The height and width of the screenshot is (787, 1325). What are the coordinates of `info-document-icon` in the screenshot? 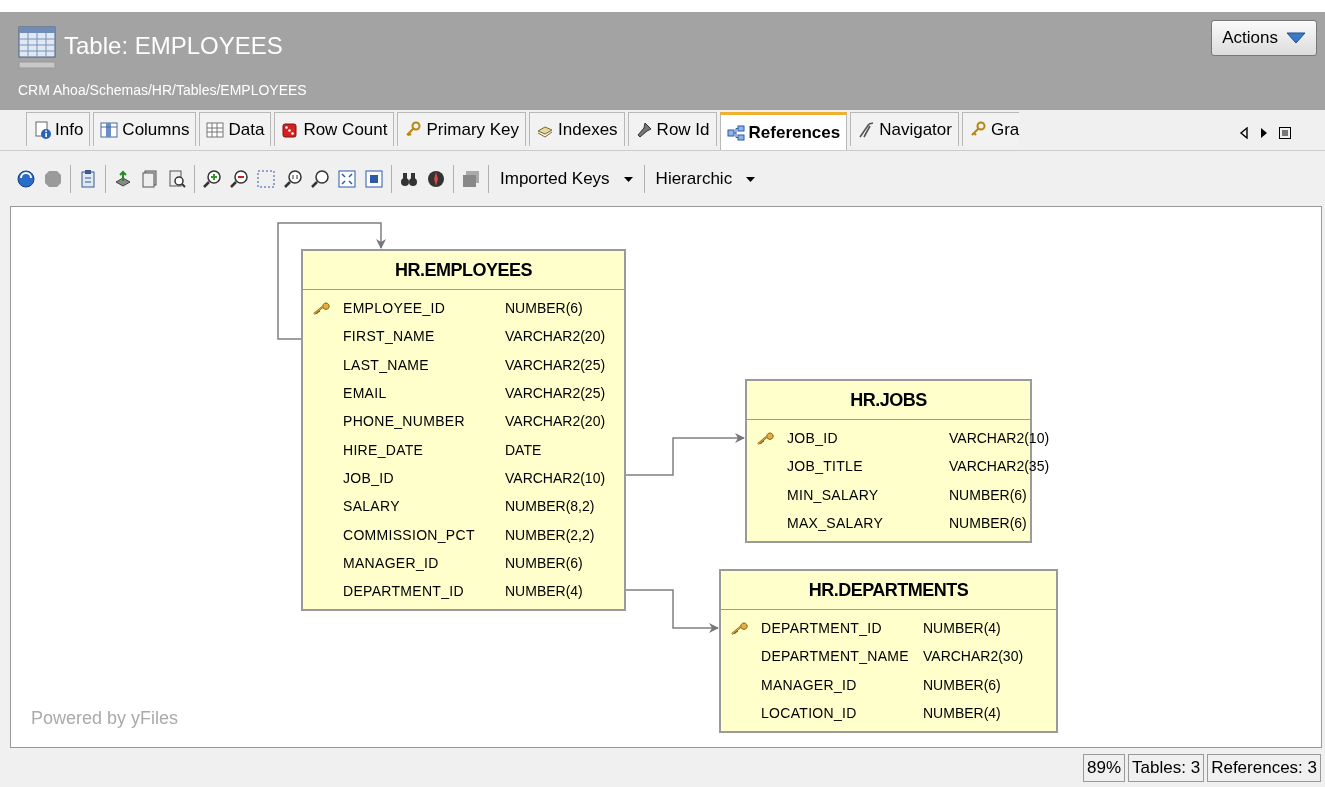 It's located at (42, 129).